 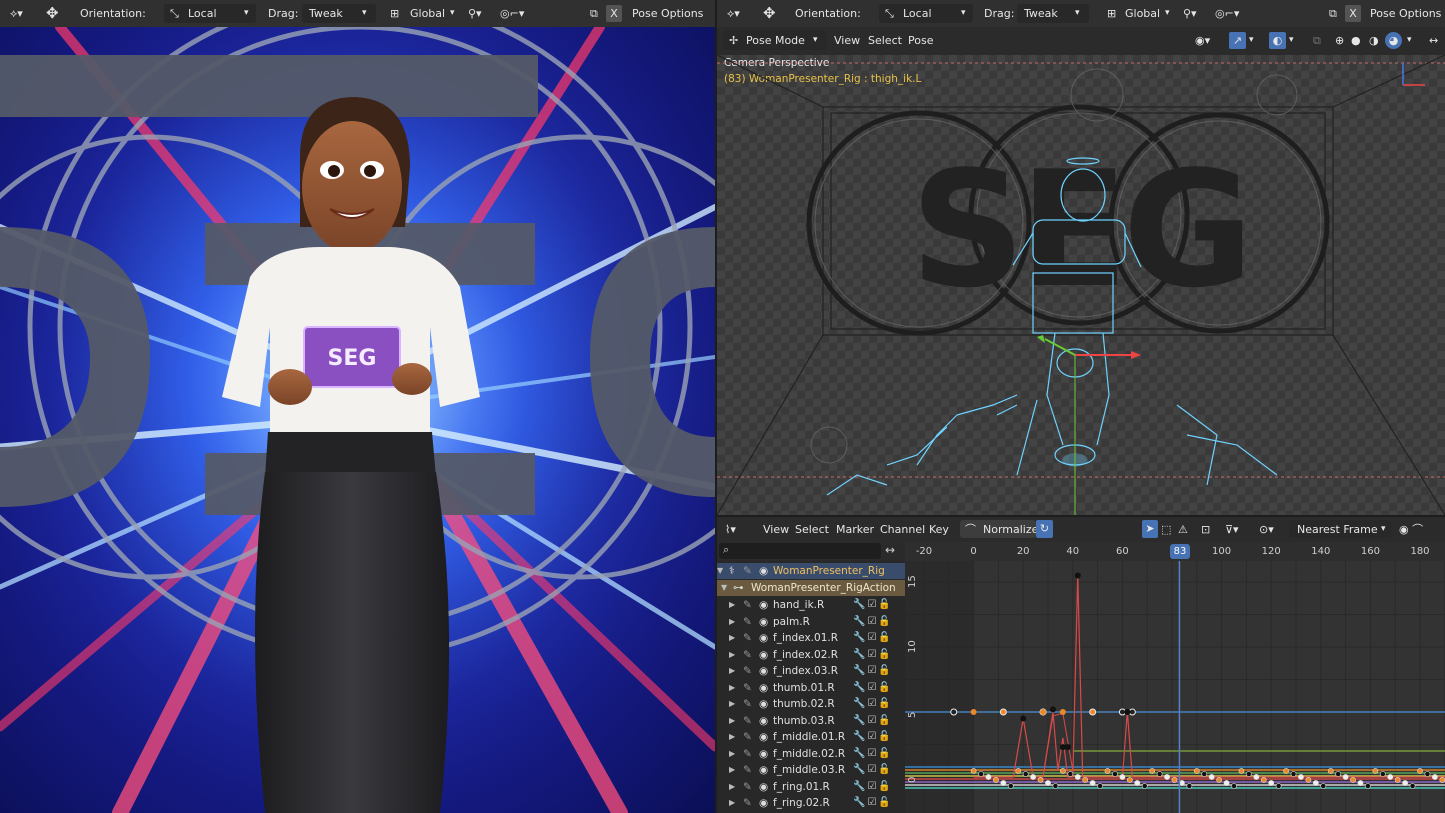 I want to click on swap-icon: ↔, so click(x=890, y=550).